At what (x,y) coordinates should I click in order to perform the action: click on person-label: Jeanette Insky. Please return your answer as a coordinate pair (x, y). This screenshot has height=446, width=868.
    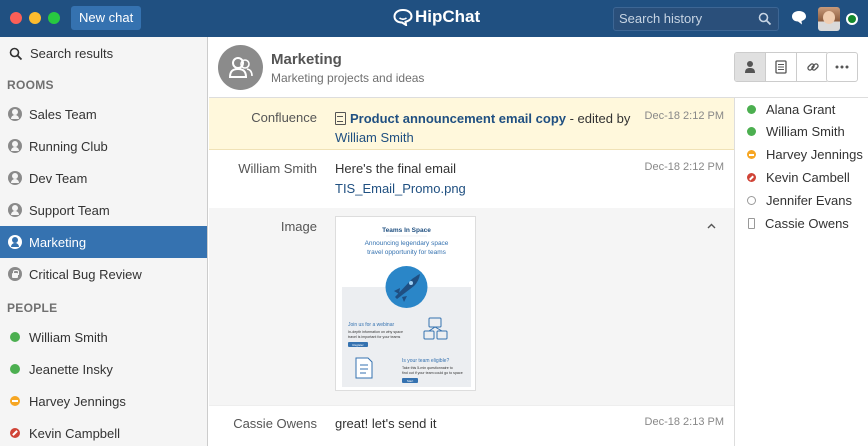
    Looking at the image, I should click on (71, 369).